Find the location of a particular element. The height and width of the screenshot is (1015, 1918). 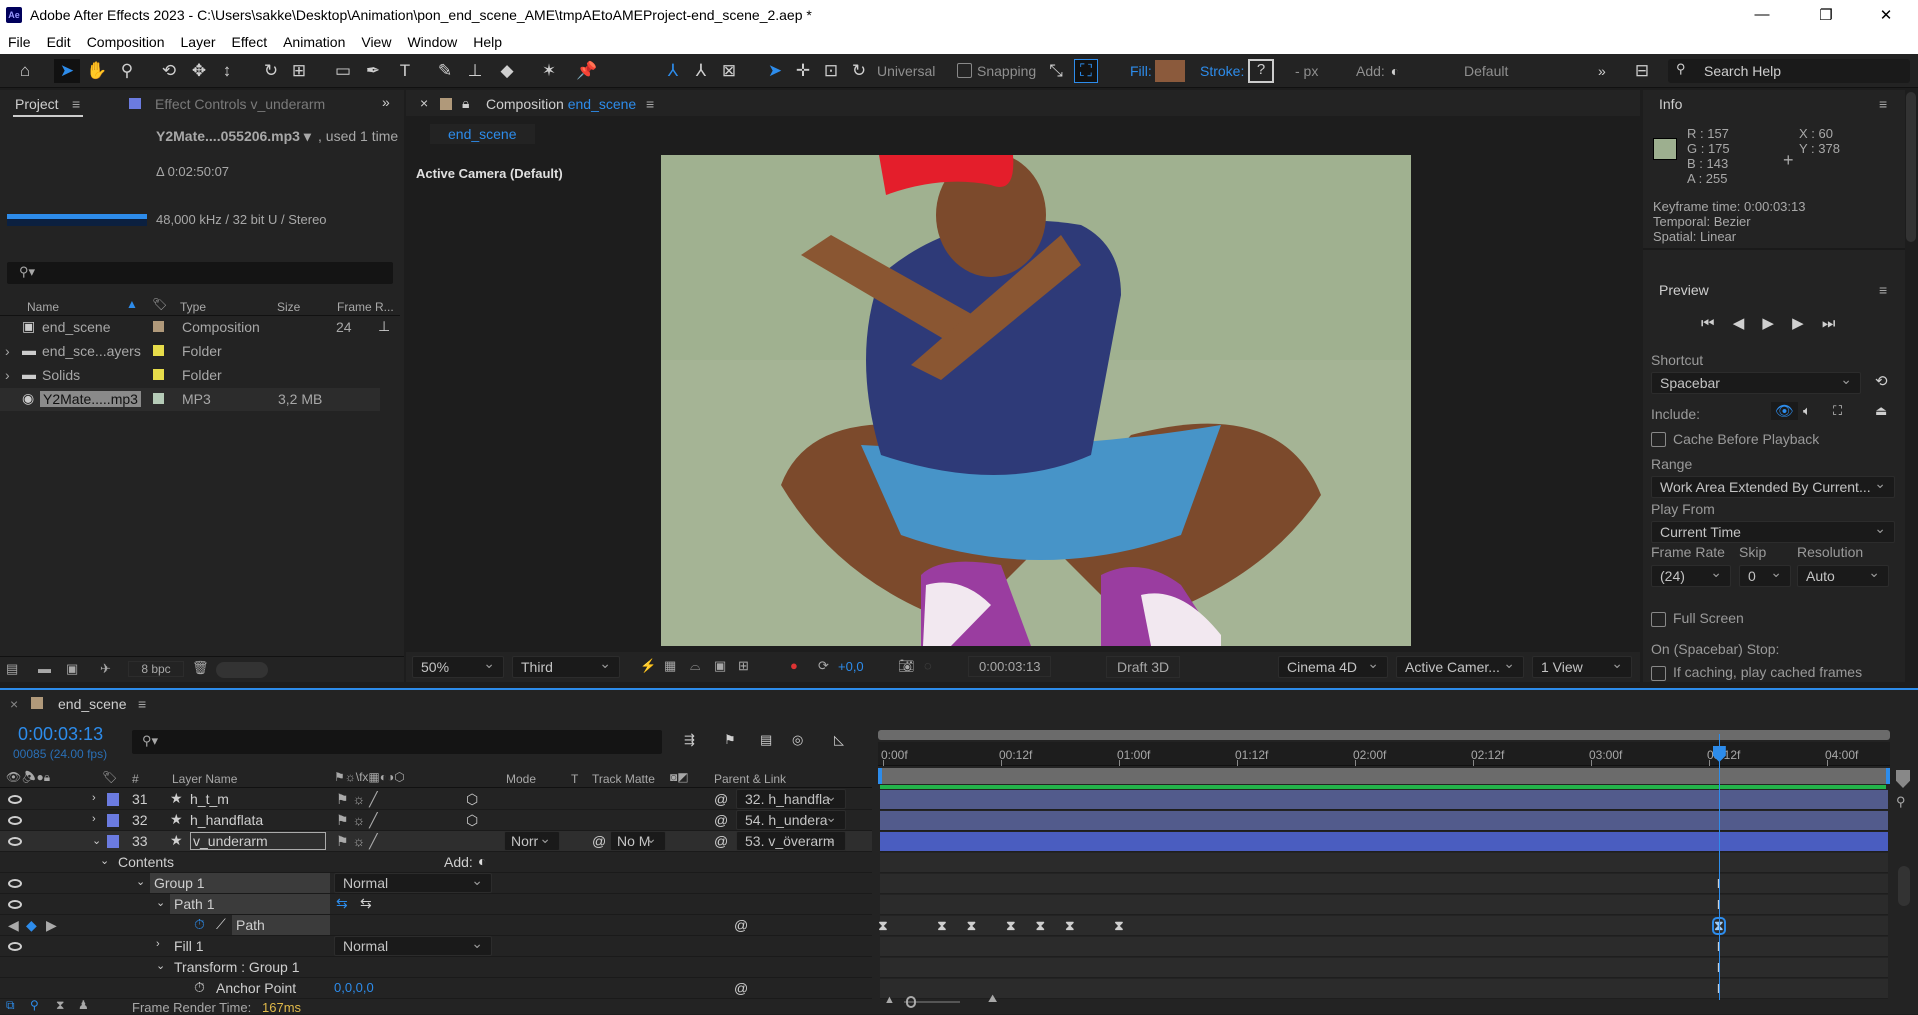

property-name: Path is located at coordinates (281, 925).